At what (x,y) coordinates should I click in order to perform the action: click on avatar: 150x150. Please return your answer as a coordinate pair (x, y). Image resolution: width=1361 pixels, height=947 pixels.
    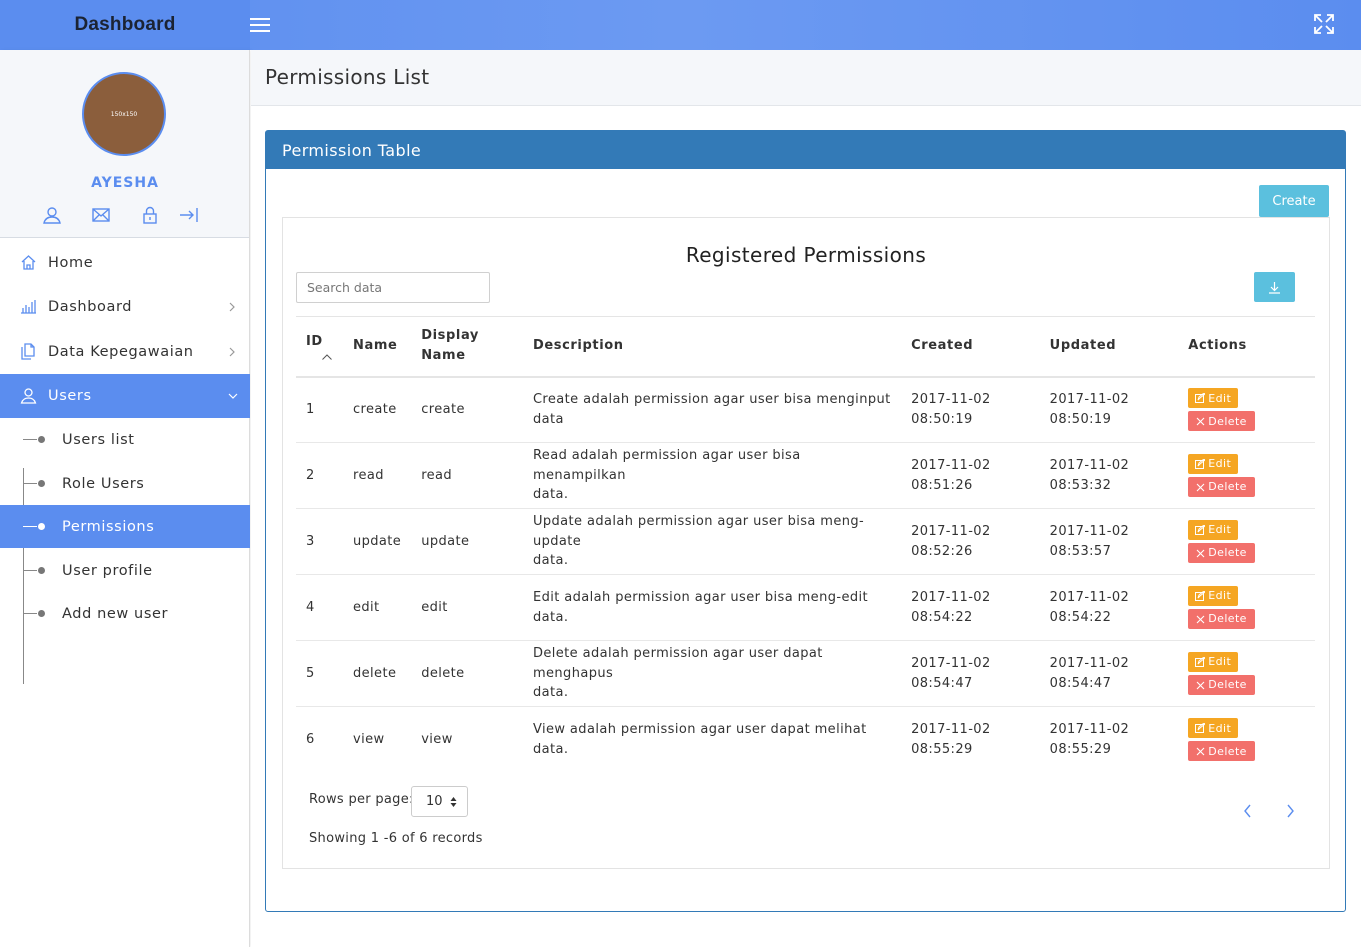
    Looking at the image, I should click on (124, 114).